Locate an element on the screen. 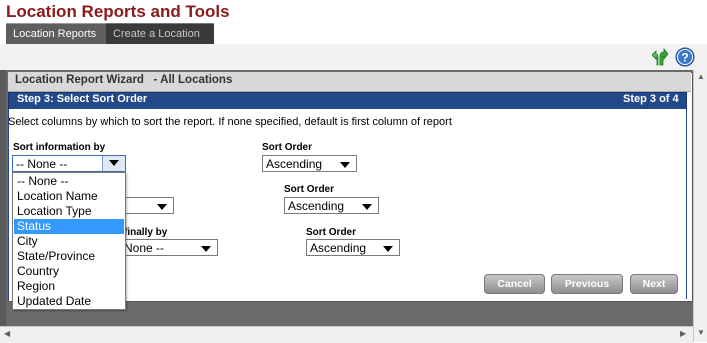 This screenshot has height=343, width=707. dropdown-option: Location Type is located at coordinates (69, 211).